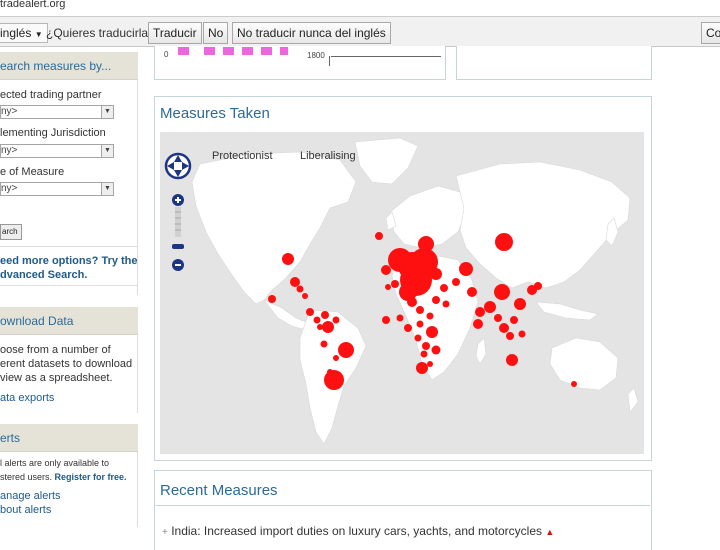 This screenshot has height=550, width=720. Describe the element at coordinates (633, 400) in the screenshot. I see `new-zealand` at that location.